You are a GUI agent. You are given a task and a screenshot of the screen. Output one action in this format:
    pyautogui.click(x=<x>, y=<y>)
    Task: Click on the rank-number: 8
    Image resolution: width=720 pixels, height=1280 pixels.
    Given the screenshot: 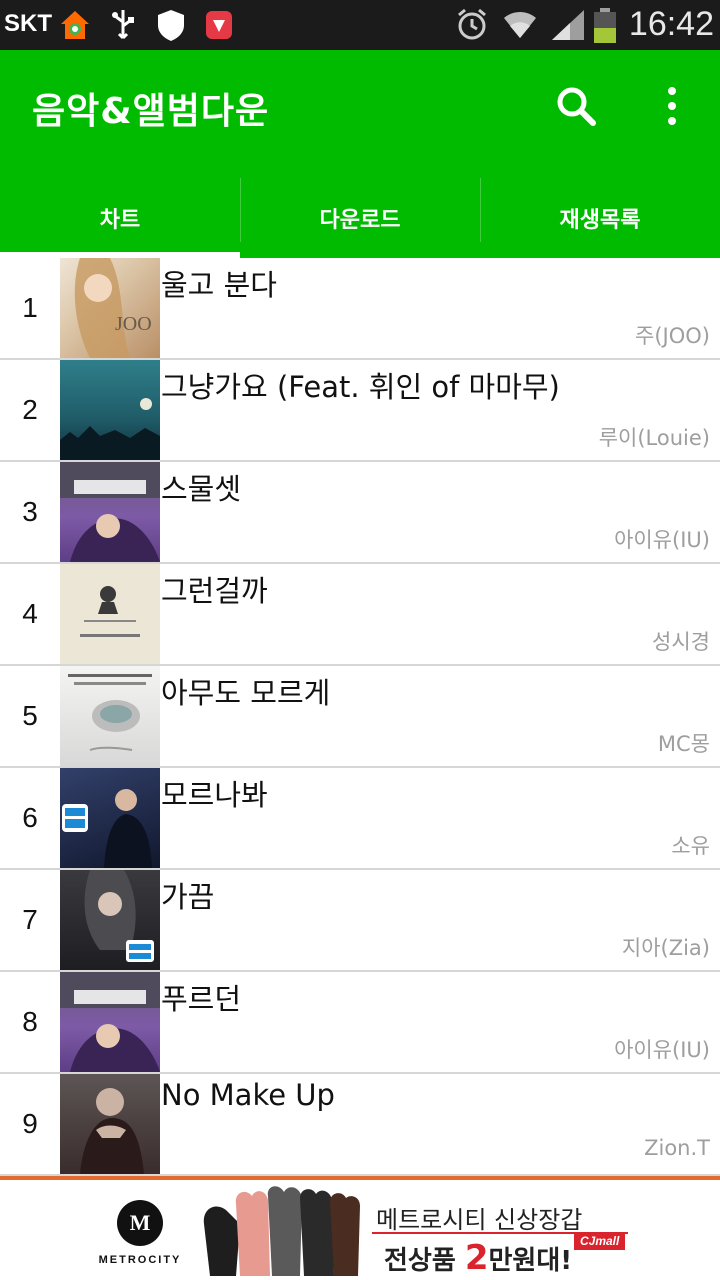 What is the action you would take?
    pyautogui.click(x=30, y=1021)
    